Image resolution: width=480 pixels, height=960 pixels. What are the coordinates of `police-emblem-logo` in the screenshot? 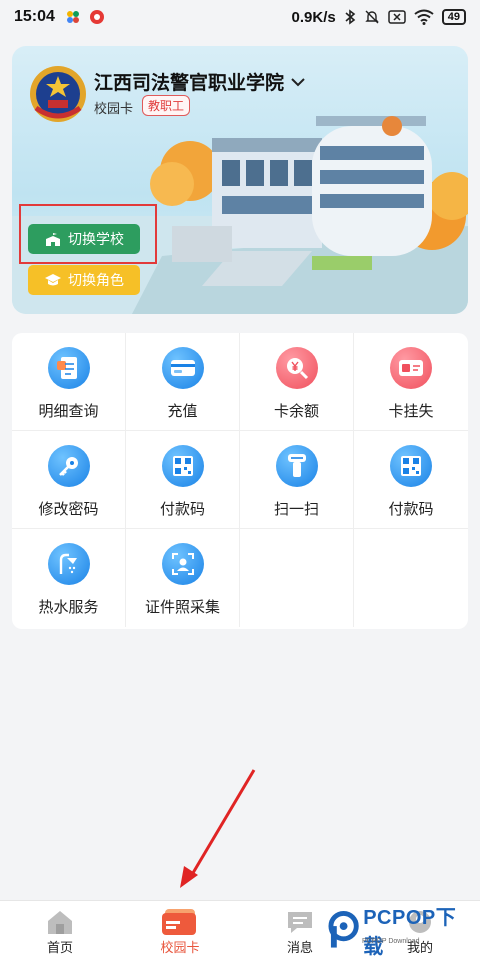 It's located at (58, 94).